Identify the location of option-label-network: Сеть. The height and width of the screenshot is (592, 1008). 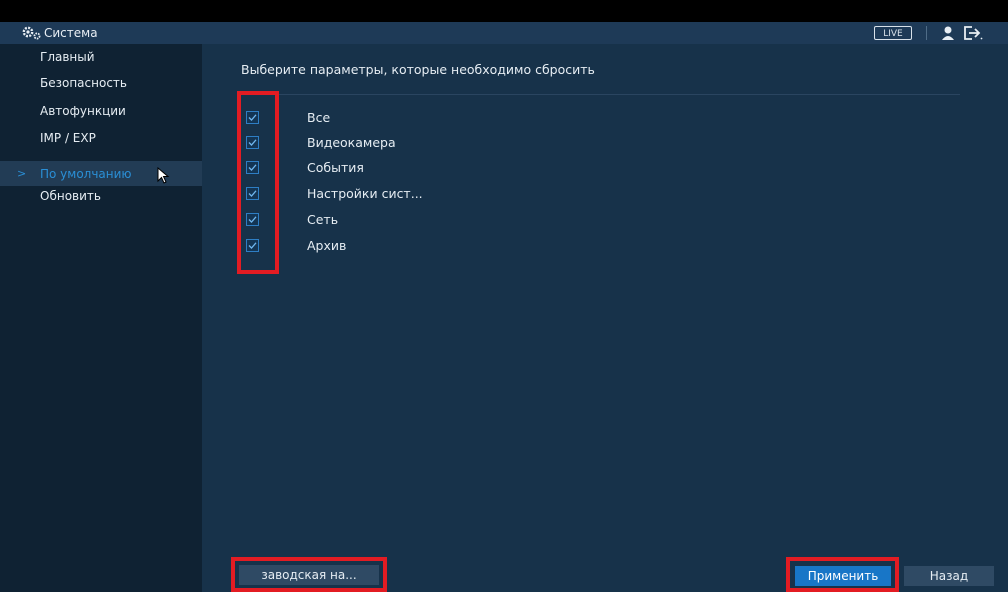
(323, 219).